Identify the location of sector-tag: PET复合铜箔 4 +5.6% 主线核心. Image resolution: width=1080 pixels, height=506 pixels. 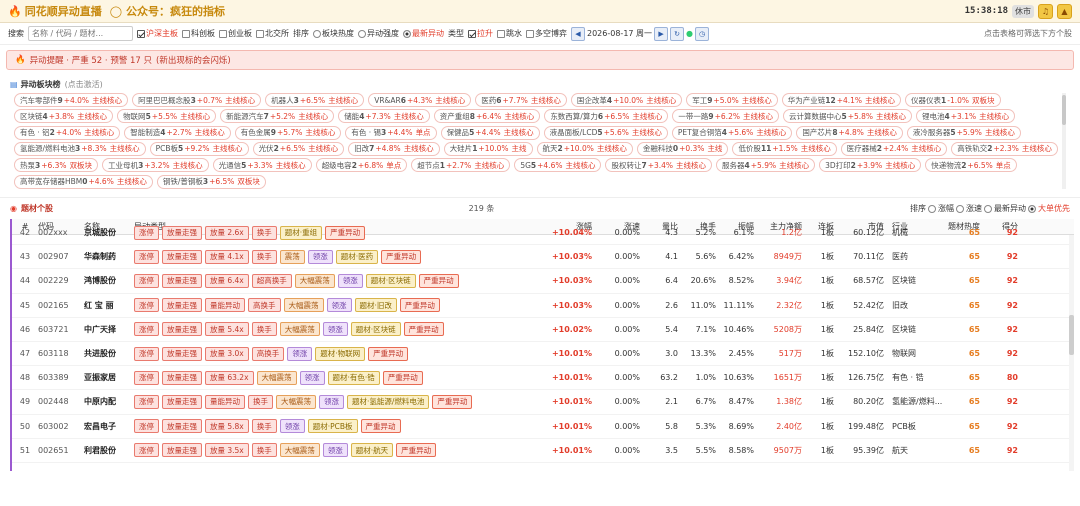
(732, 132).